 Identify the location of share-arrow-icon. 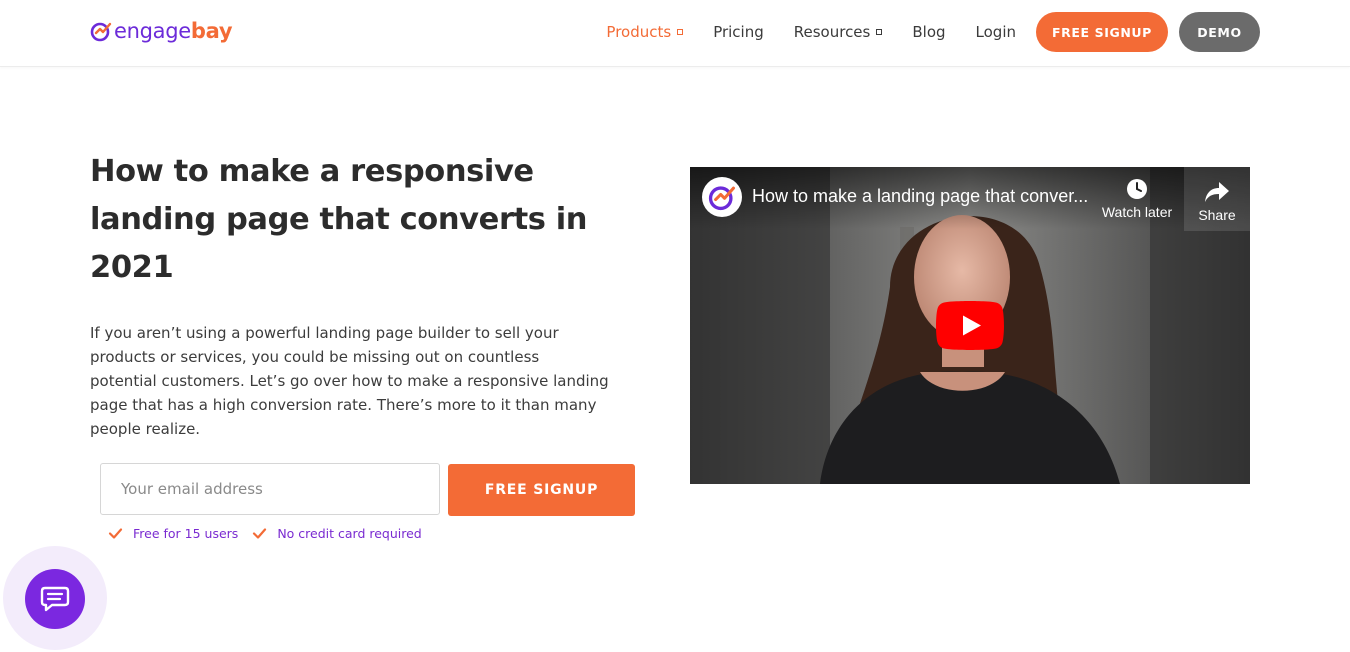
(1217, 192).